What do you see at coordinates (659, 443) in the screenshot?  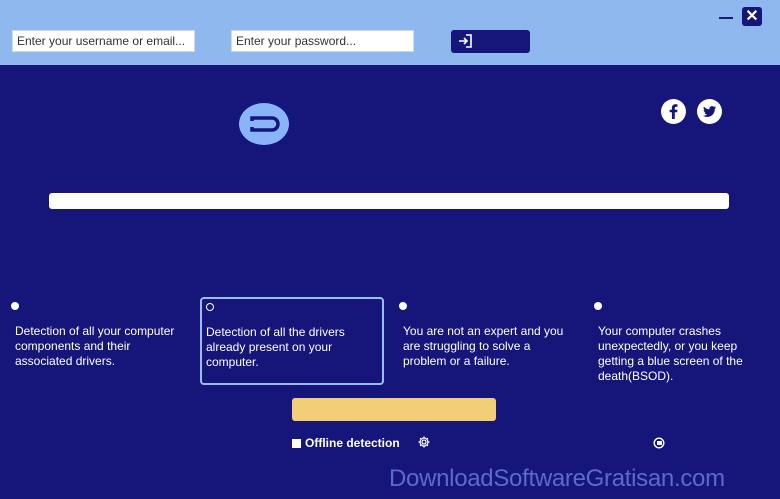 I see `tool-icon` at bounding box center [659, 443].